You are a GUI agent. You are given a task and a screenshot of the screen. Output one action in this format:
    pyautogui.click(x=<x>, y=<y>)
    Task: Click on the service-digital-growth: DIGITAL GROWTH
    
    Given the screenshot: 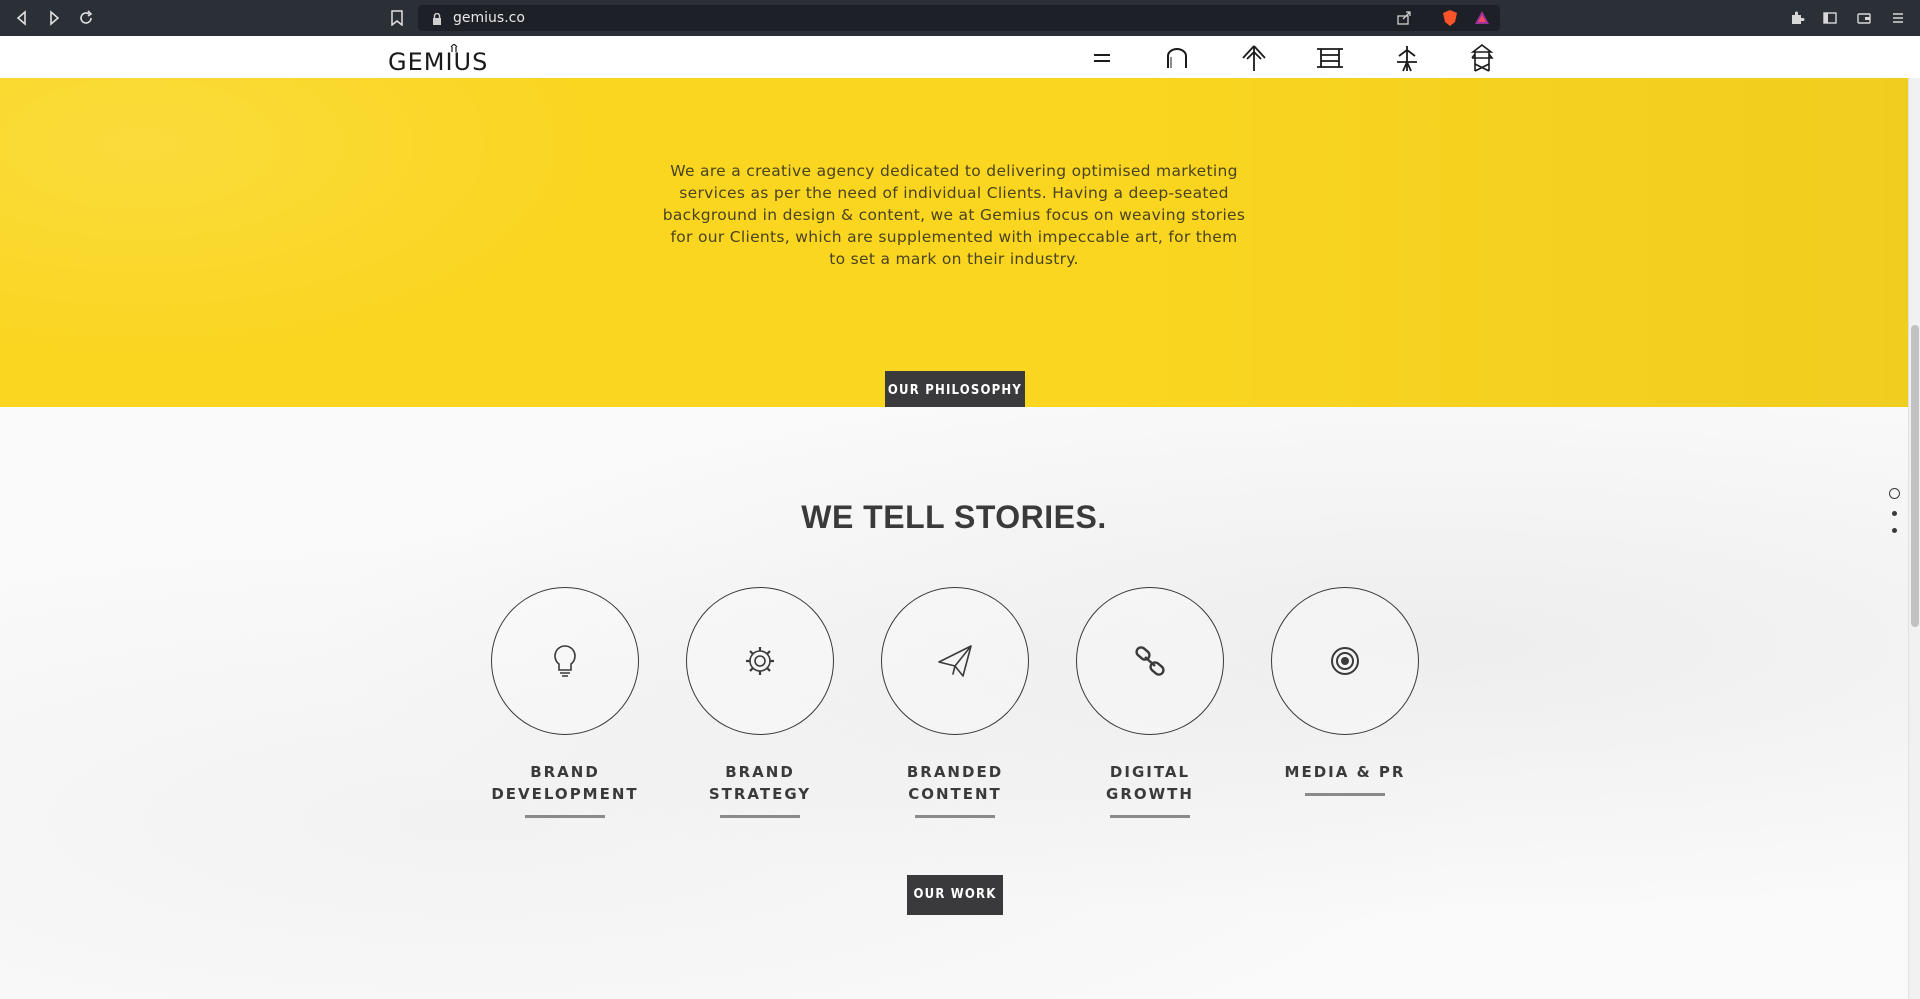 What is the action you would take?
    pyautogui.click(x=1150, y=702)
    